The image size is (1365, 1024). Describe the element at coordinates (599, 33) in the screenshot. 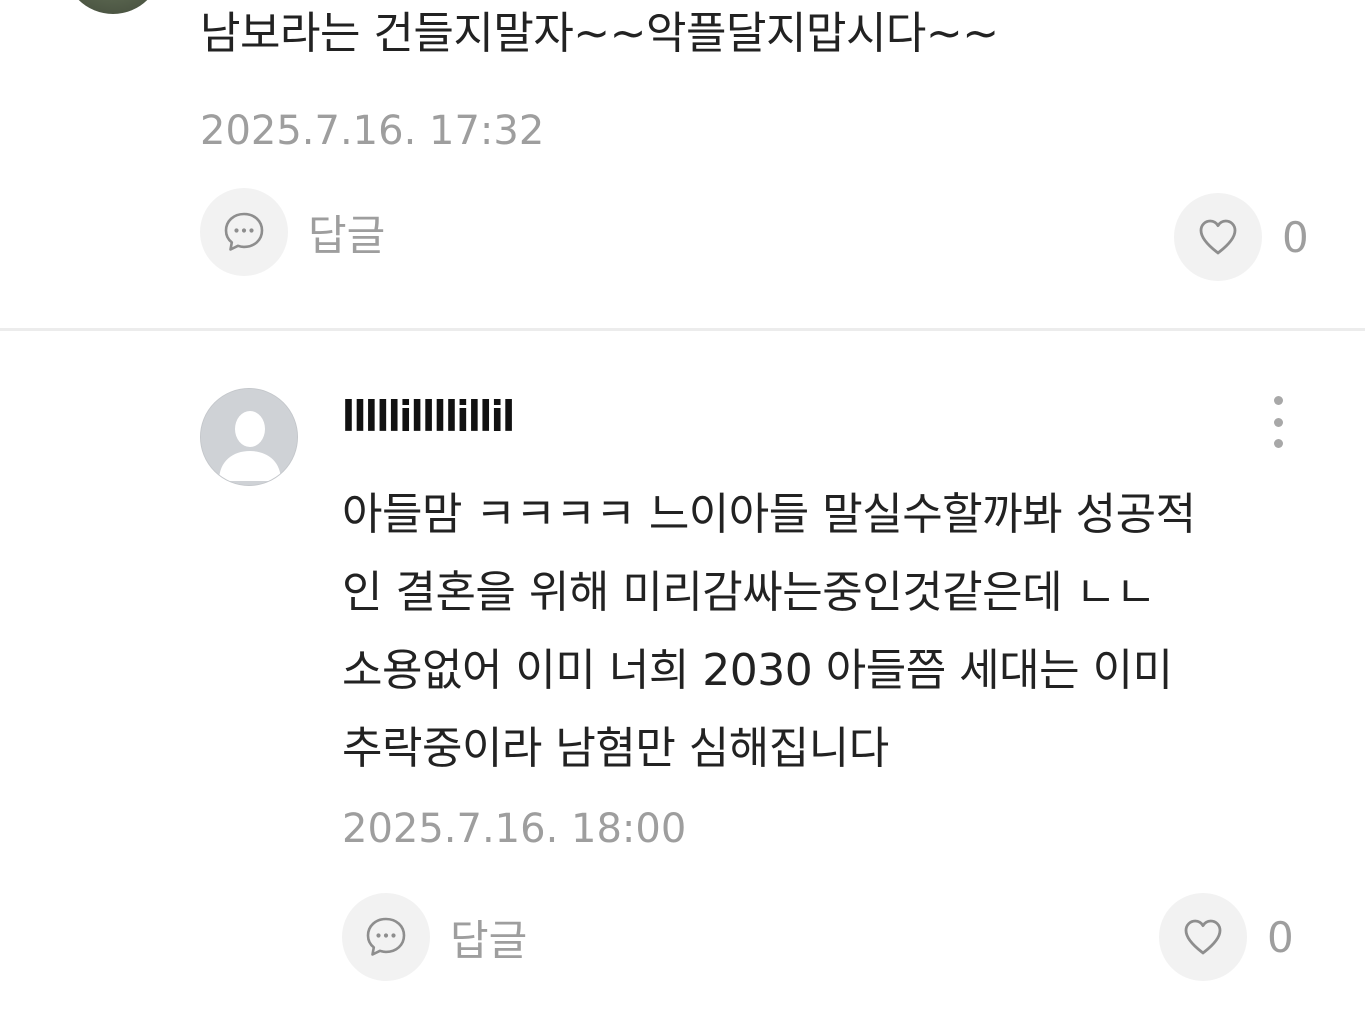

I see `comment-text: 남보라는 건들지말자~~악플달지맙시다~~` at that location.